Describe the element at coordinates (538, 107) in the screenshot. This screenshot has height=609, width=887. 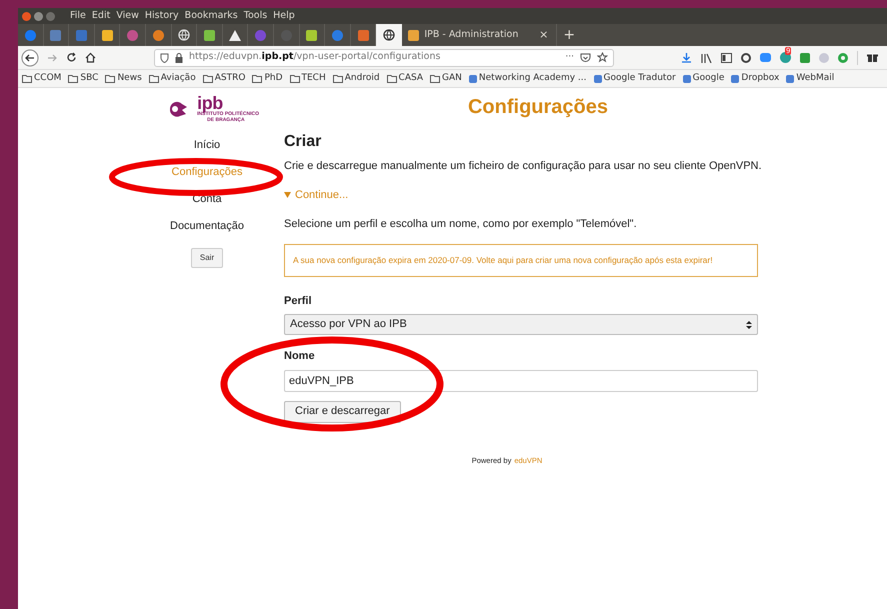
I see `page-title: Configurações` at that location.